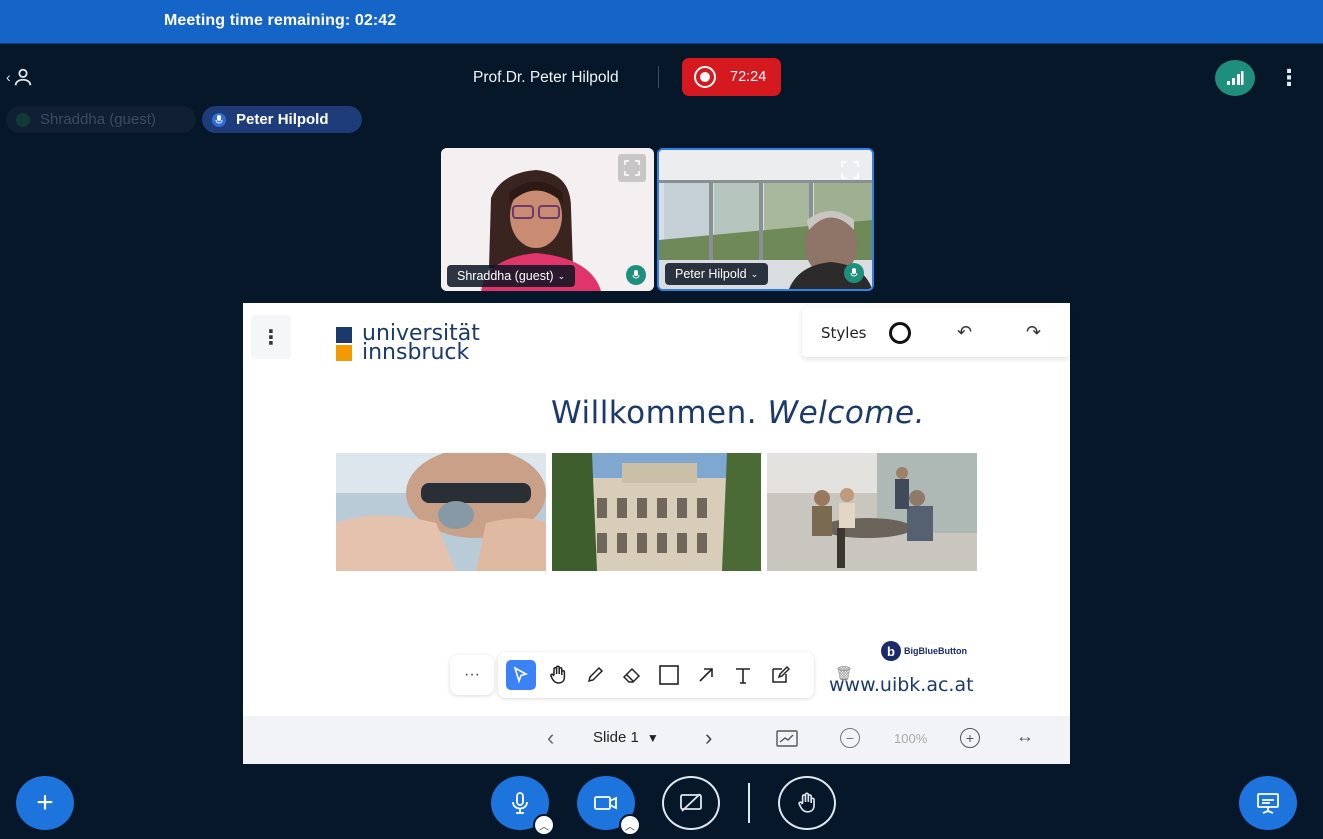  What do you see at coordinates (717, 274) in the screenshot?
I see `video-name-tag: Peter Hilpold ⌄` at bounding box center [717, 274].